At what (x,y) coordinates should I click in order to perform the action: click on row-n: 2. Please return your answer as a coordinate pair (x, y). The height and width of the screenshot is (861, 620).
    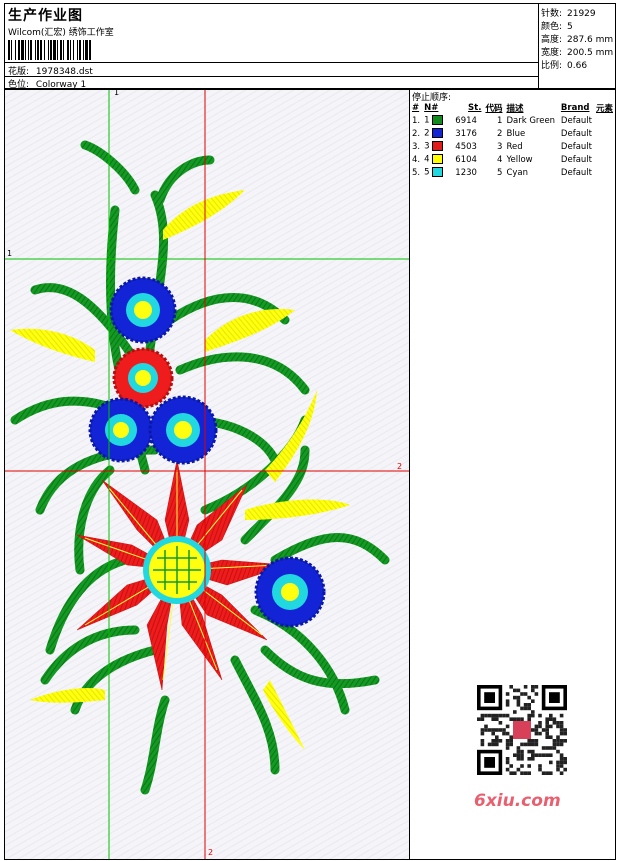
    Looking at the image, I should click on (437, 133).